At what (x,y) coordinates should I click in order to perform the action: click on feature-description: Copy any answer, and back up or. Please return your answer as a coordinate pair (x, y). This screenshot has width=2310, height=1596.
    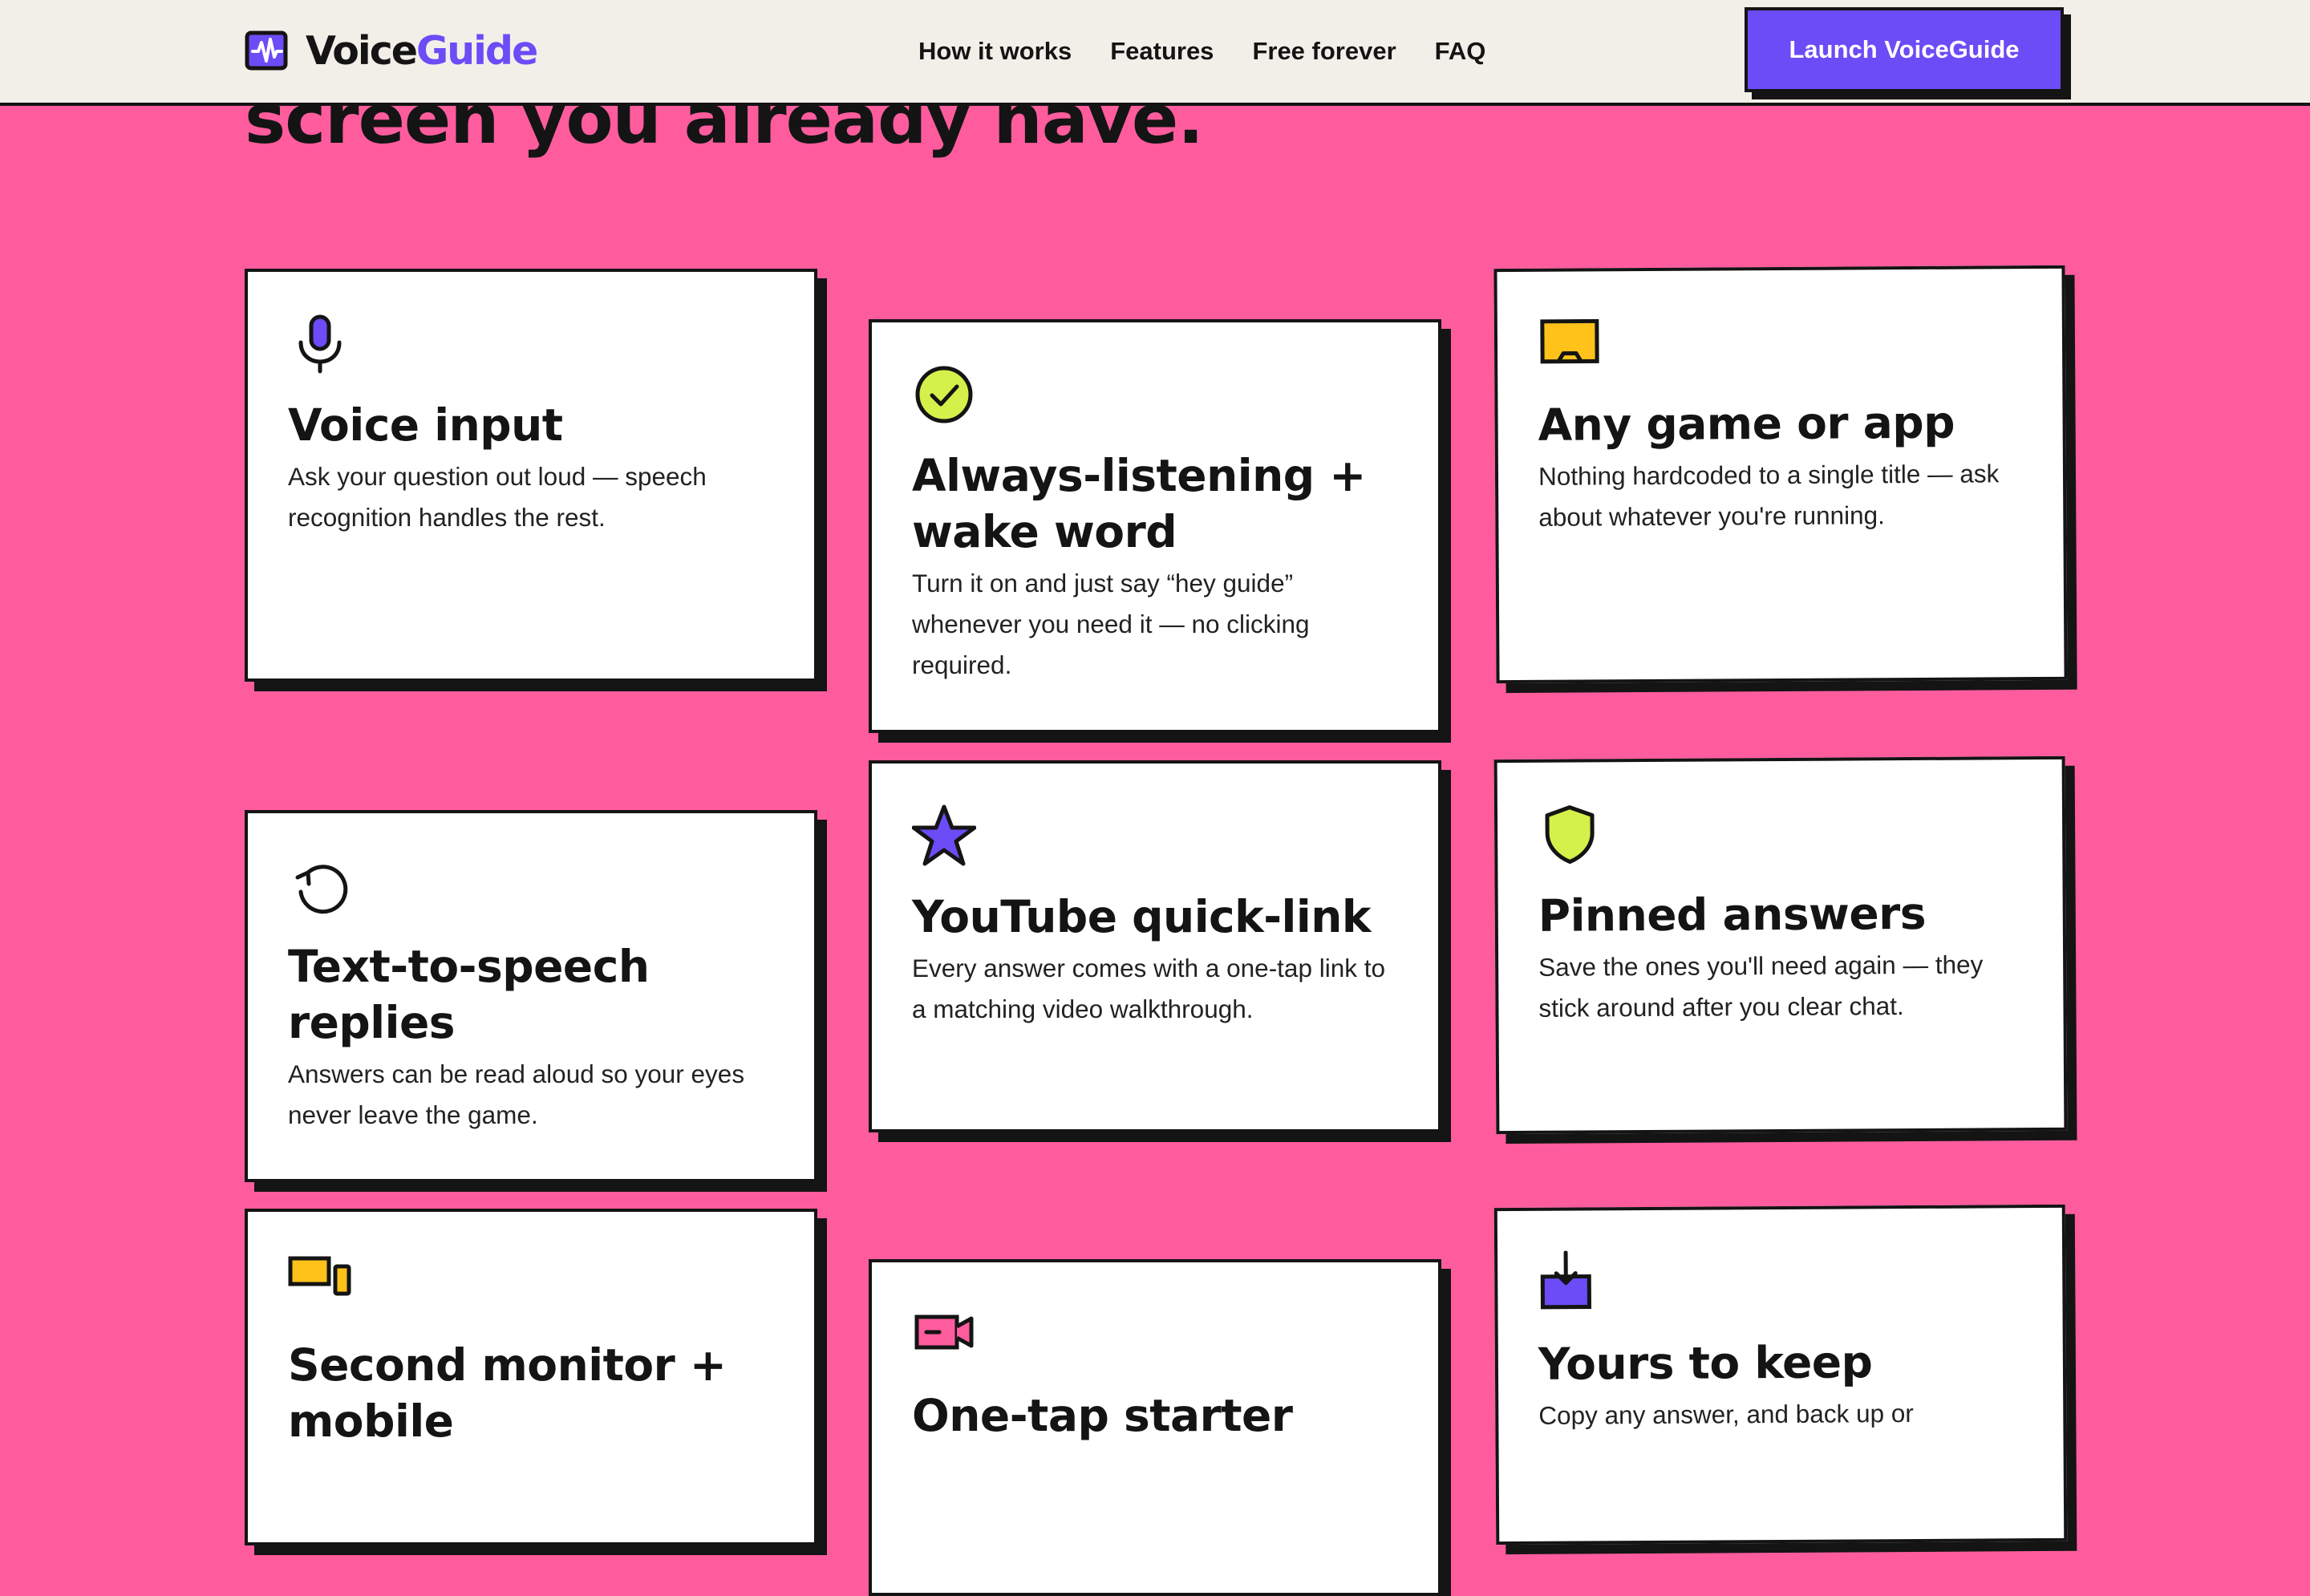
    Looking at the image, I should click on (1782, 1414).